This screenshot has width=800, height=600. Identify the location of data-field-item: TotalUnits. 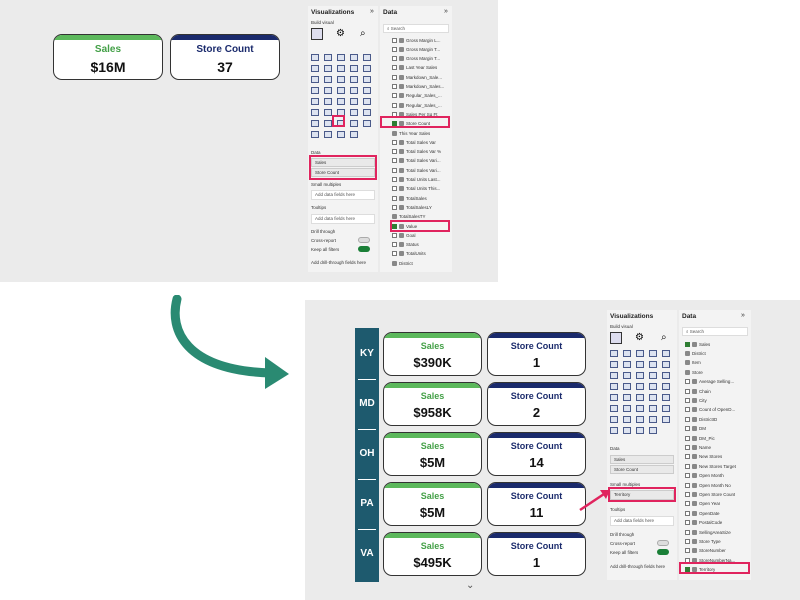
(409, 254).